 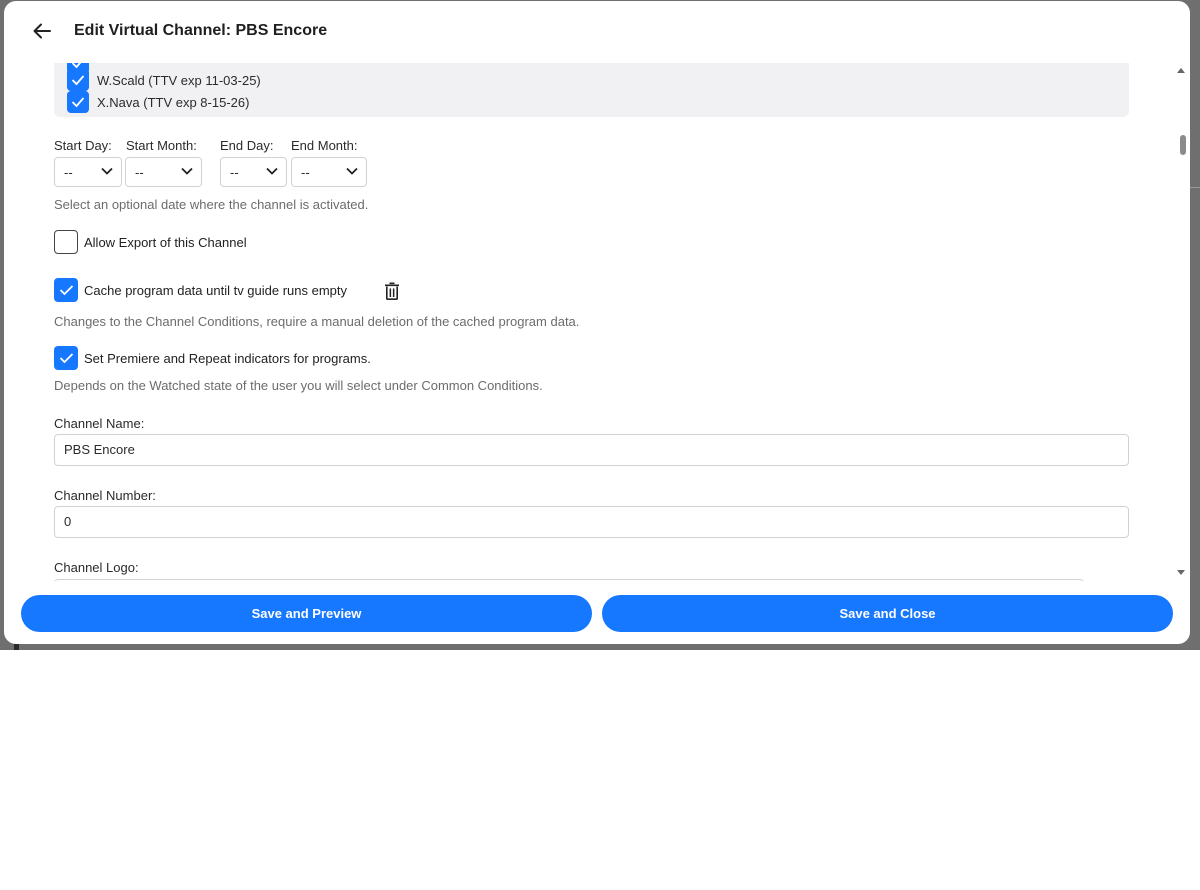 I want to click on channel-number-label: Channel Number:, so click(x=105, y=495).